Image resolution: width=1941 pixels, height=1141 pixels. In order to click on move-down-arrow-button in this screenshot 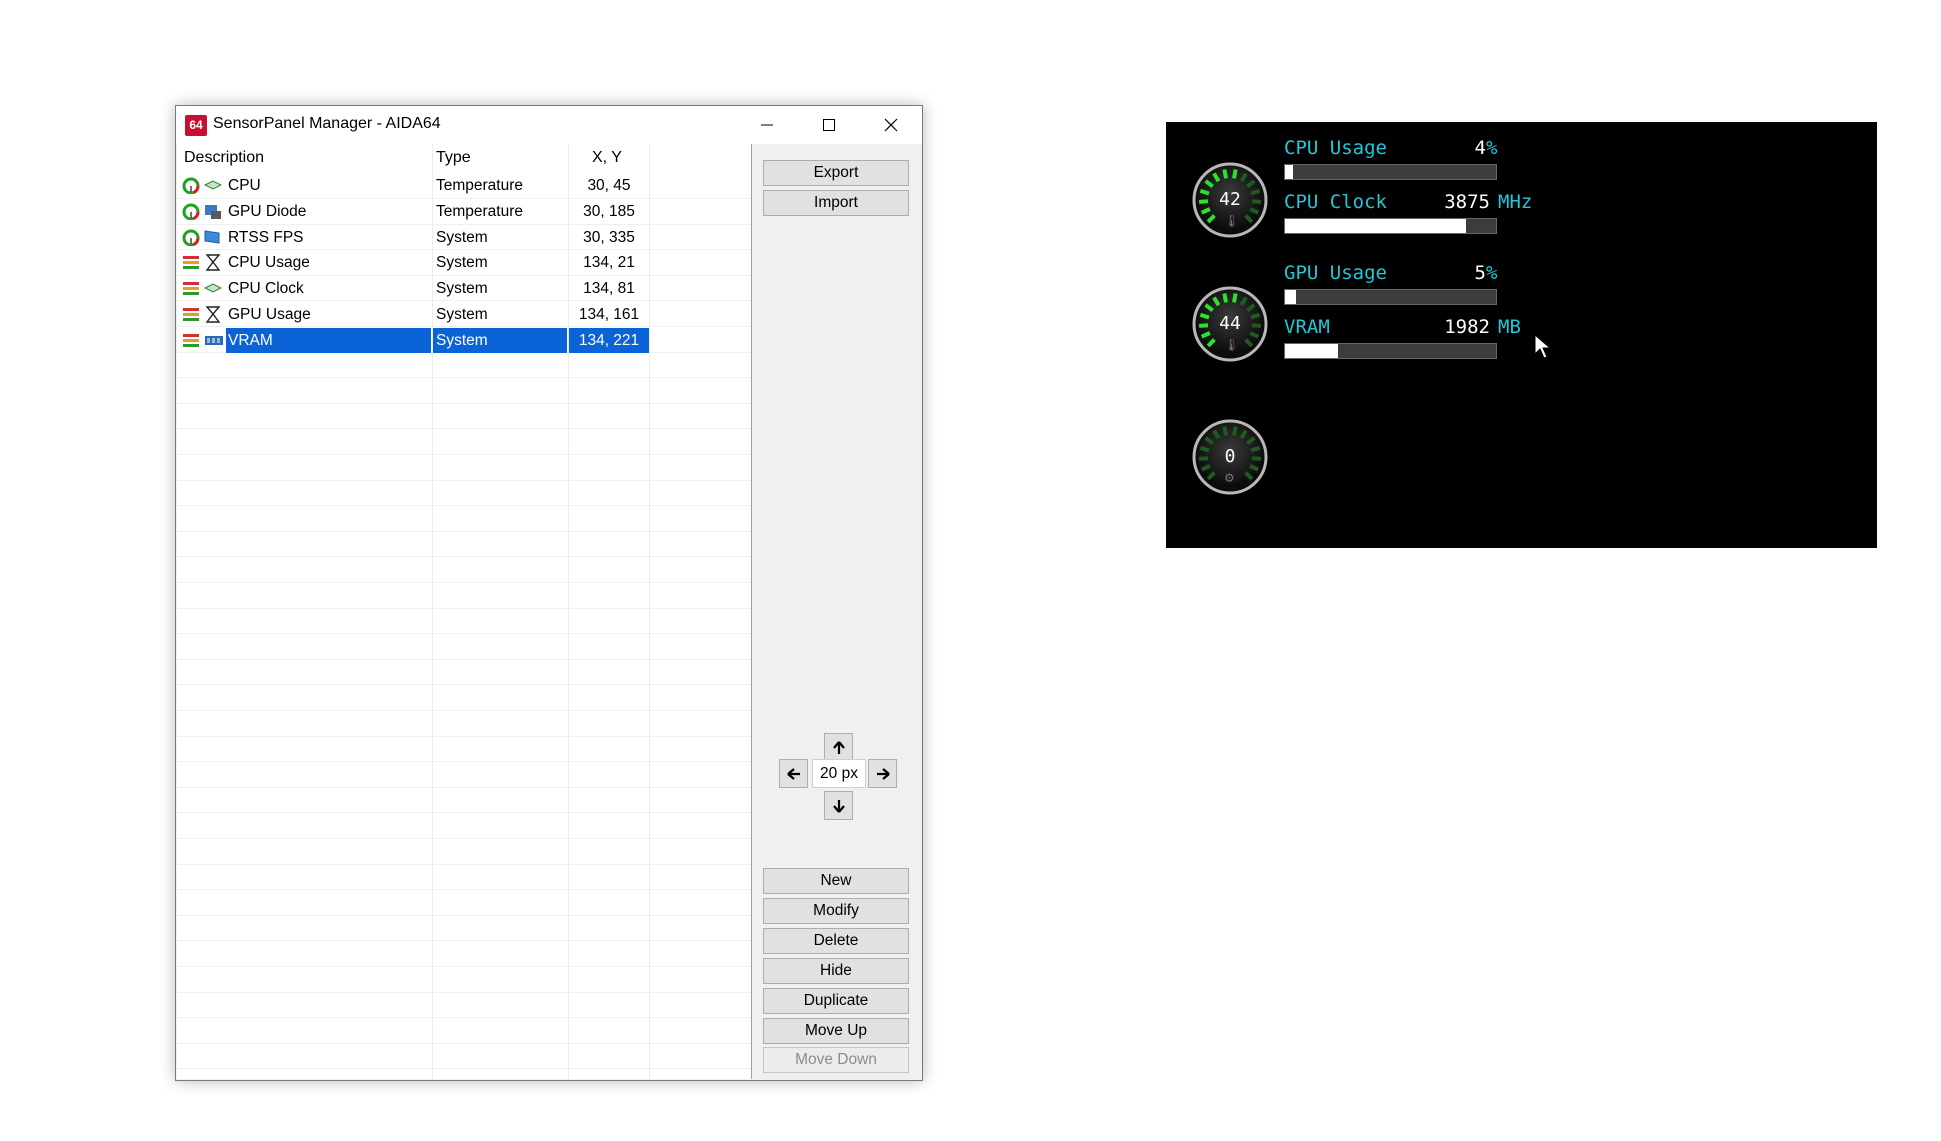, I will do `click(838, 805)`.